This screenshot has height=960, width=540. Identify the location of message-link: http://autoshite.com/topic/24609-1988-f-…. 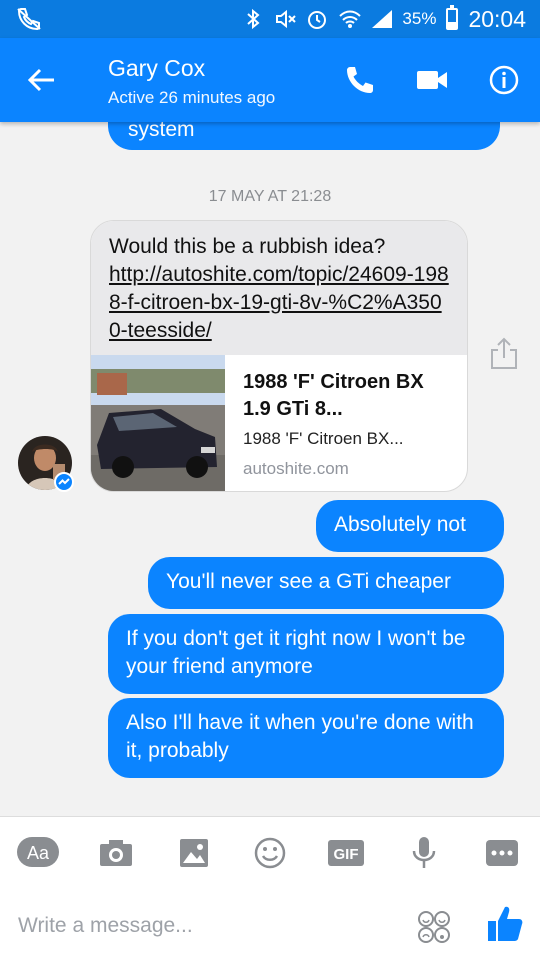
(279, 303).